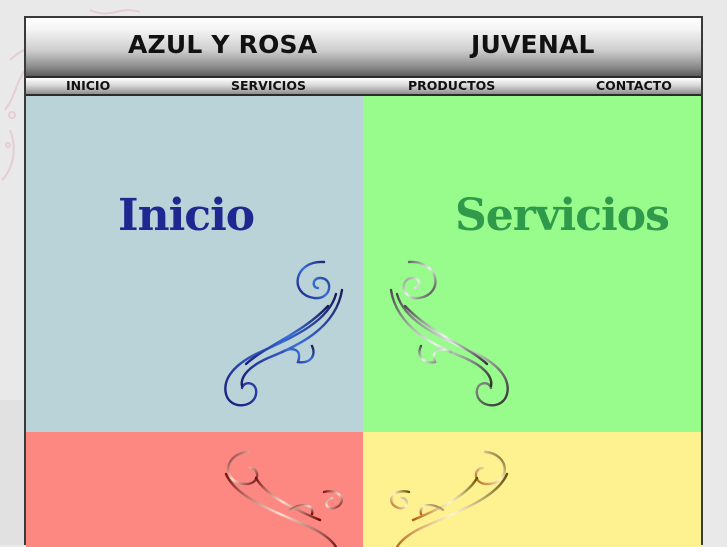 This screenshot has width=727, height=547. What do you see at coordinates (533, 44) in the screenshot?
I see `brand-name-right: JUVENAL` at bounding box center [533, 44].